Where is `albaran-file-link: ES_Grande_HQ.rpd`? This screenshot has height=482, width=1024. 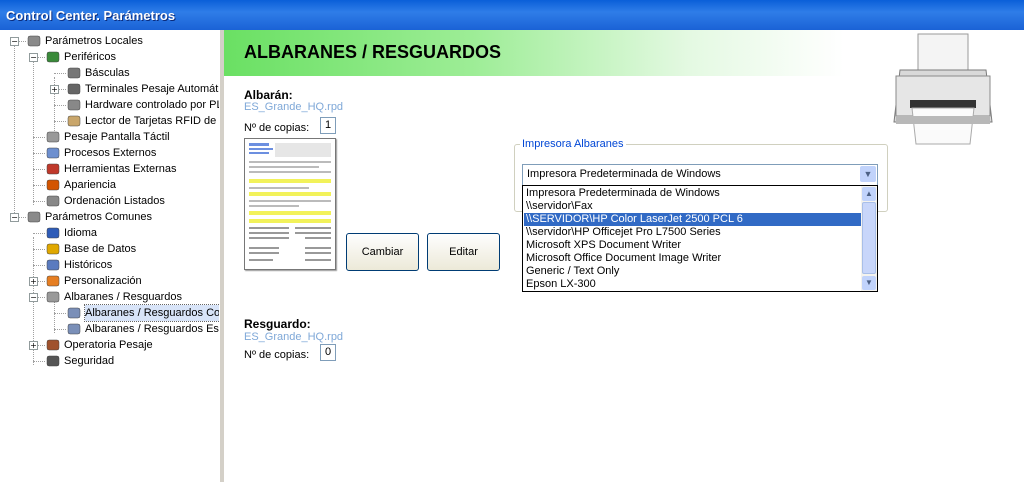
albaran-file-link: ES_Grande_HQ.rpd is located at coordinates (293, 107).